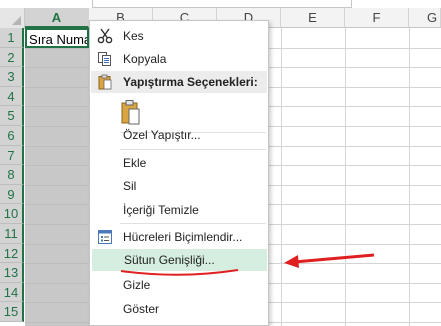 This screenshot has height=326, width=441. Describe the element at coordinates (425, 18) in the screenshot. I see `column-header-g: G` at that location.